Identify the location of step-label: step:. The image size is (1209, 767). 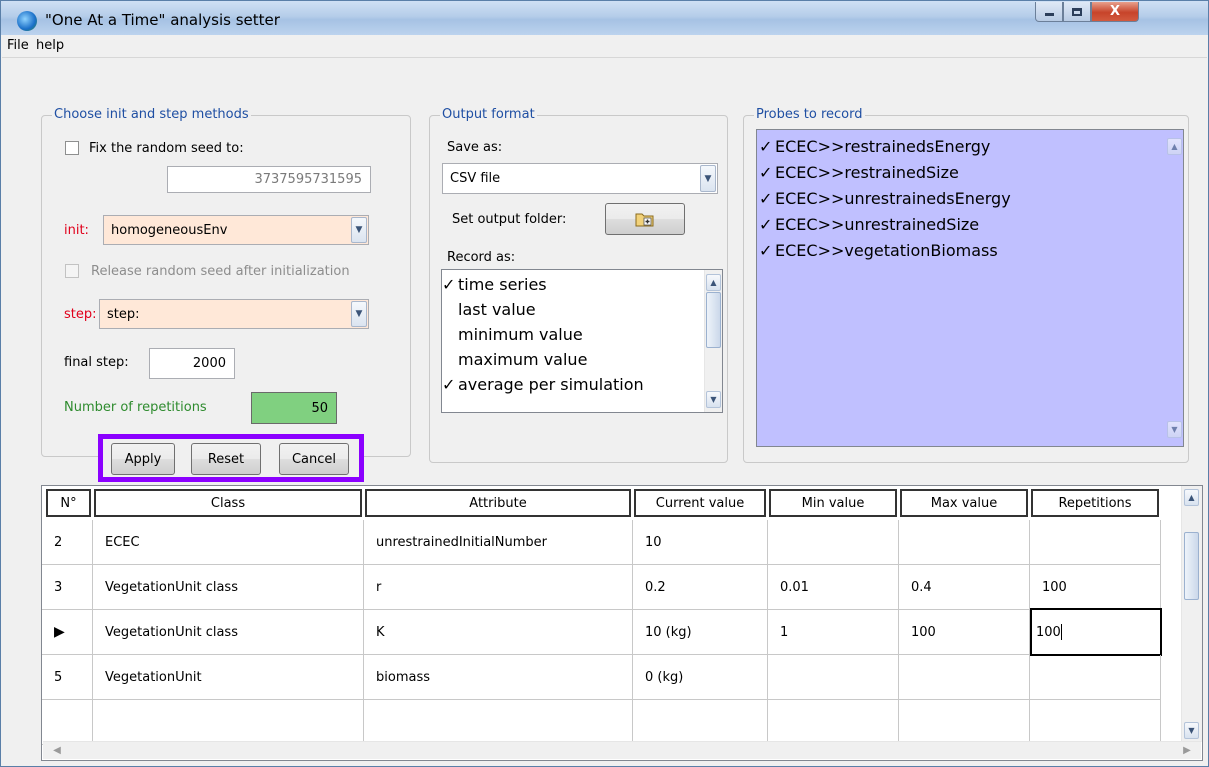
(80, 314).